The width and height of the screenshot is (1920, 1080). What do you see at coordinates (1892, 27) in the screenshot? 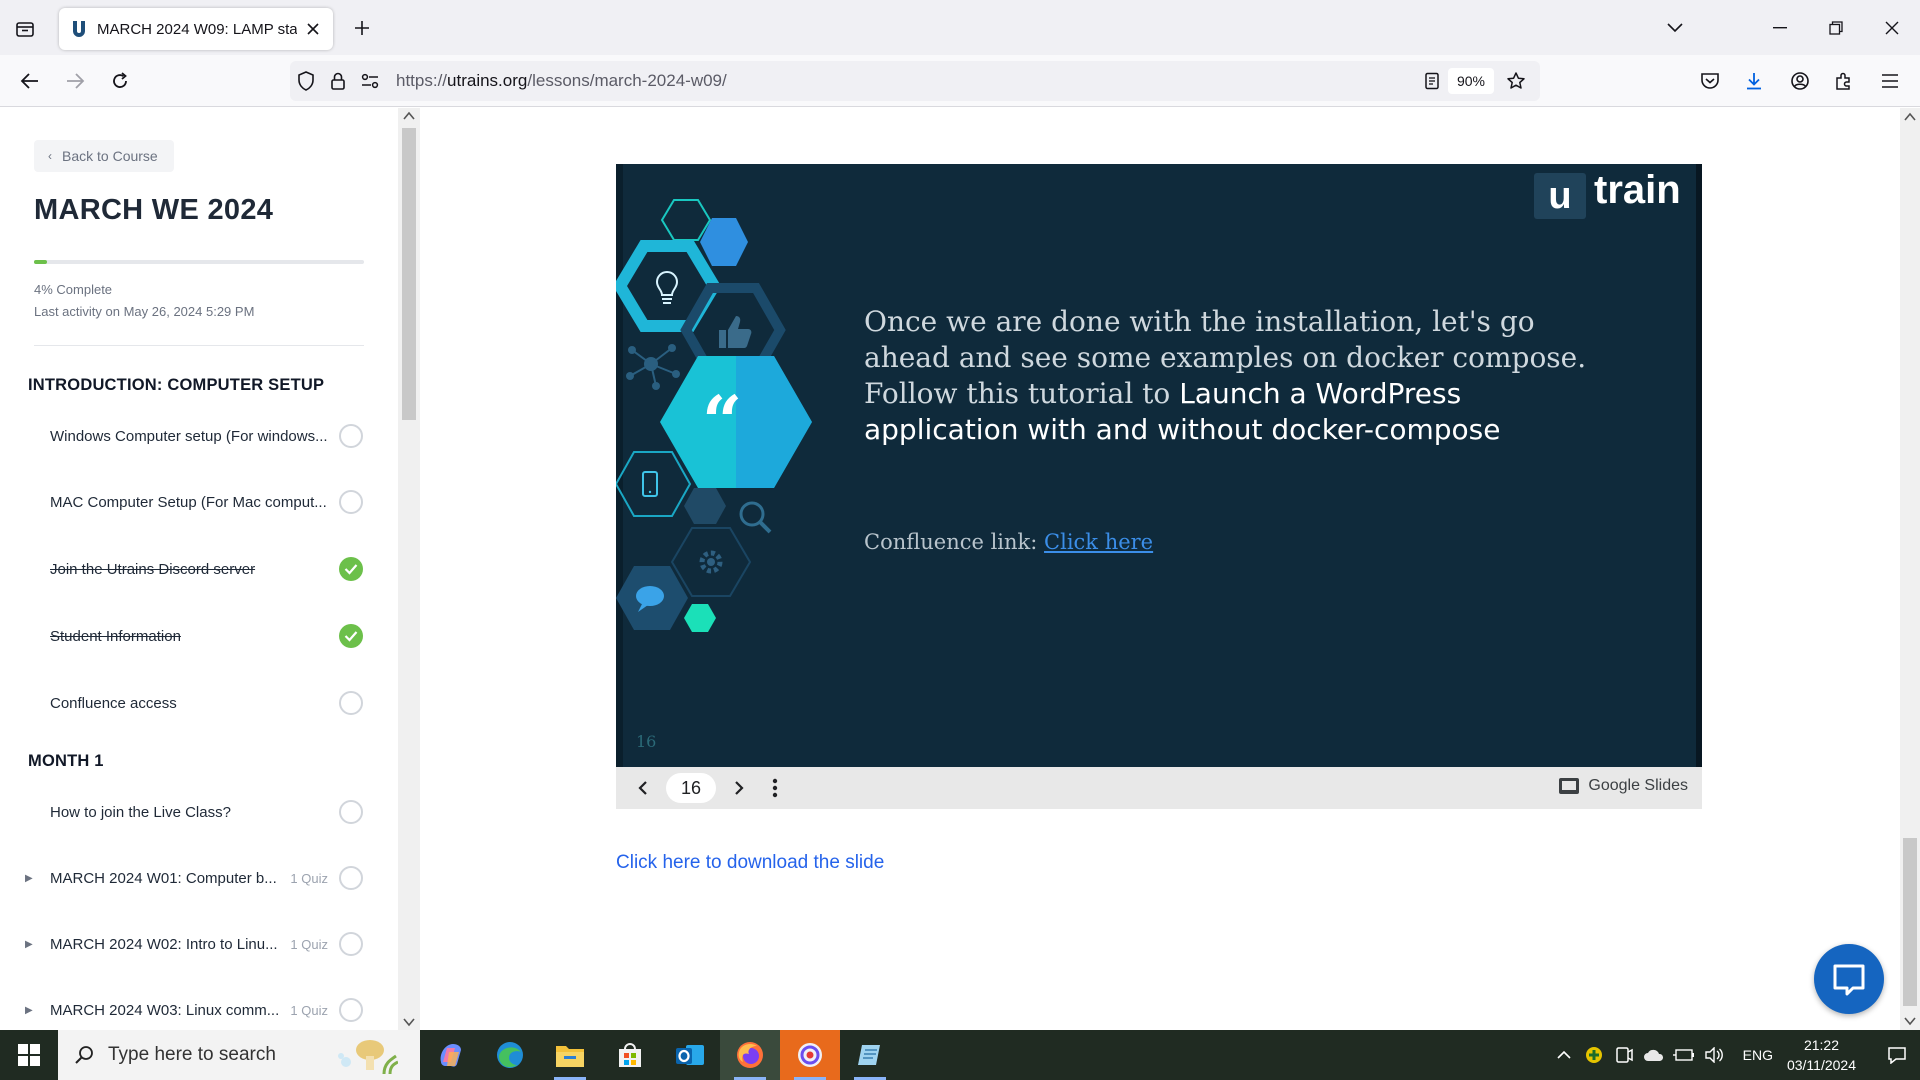
I see `close-window-icon` at bounding box center [1892, 27].